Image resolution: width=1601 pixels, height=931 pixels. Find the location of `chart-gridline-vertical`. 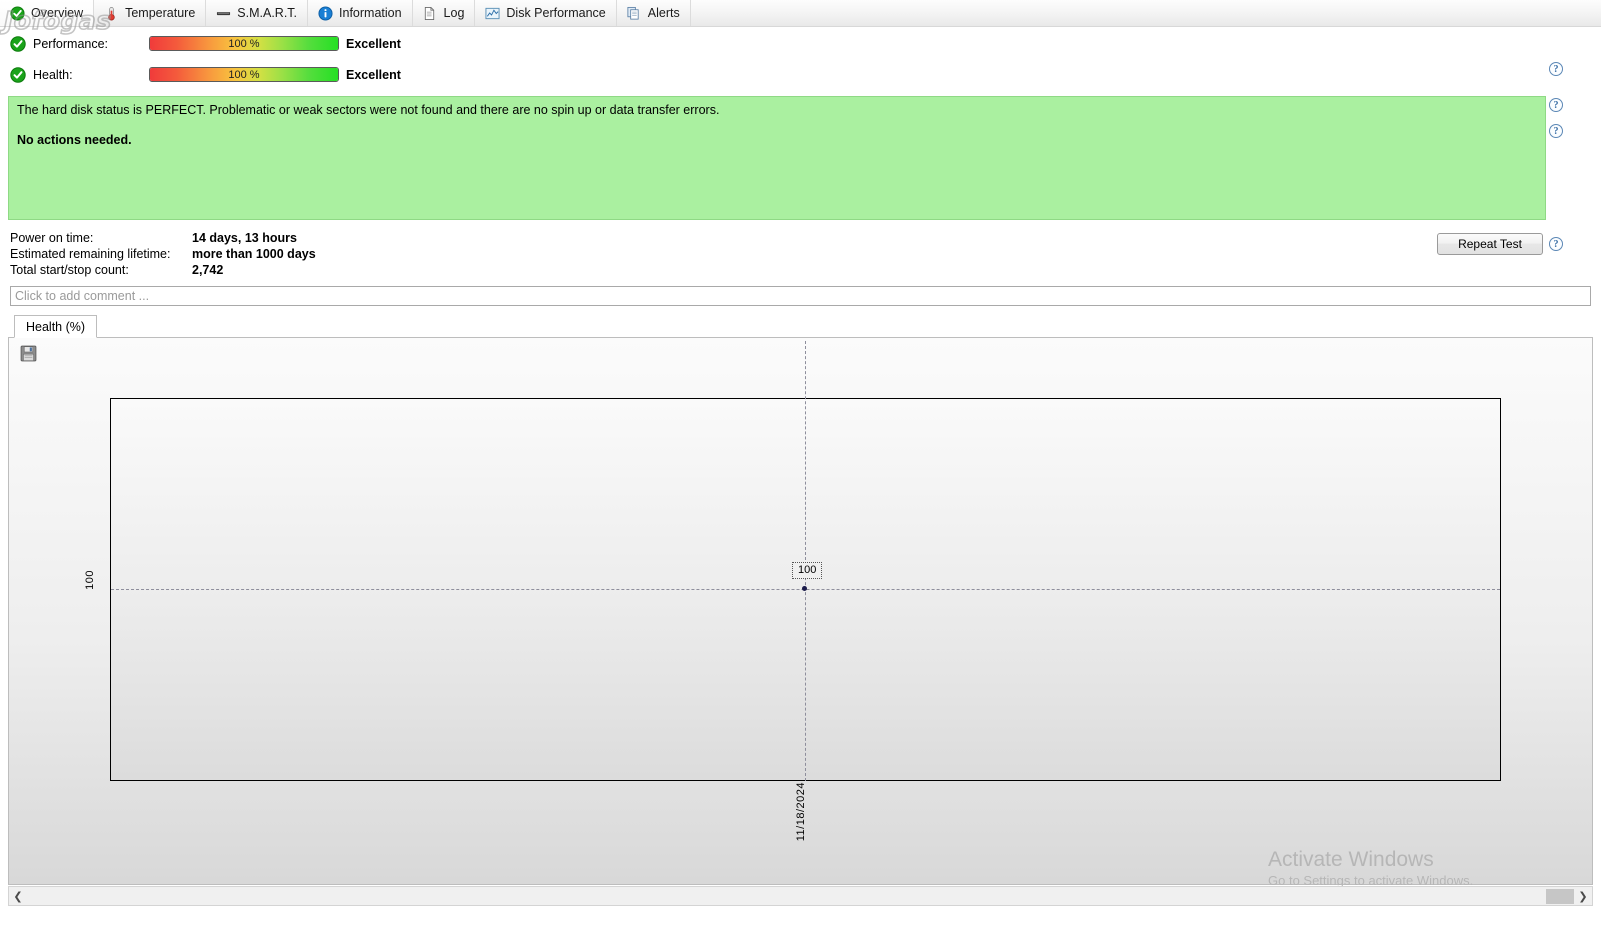

chart-gridline-vertical is located at coordinates (805, 561).